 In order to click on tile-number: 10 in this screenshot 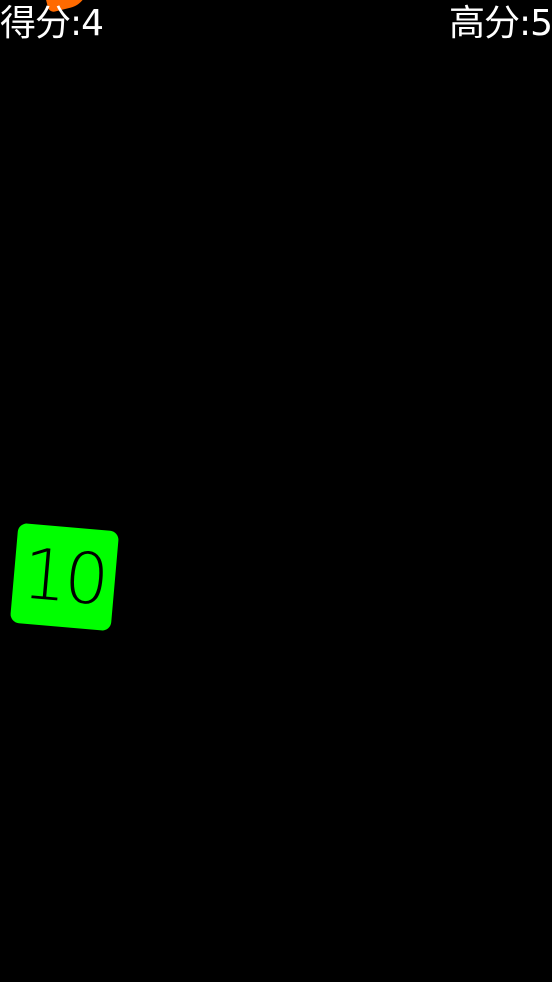, I will do `click(64, 577)`.